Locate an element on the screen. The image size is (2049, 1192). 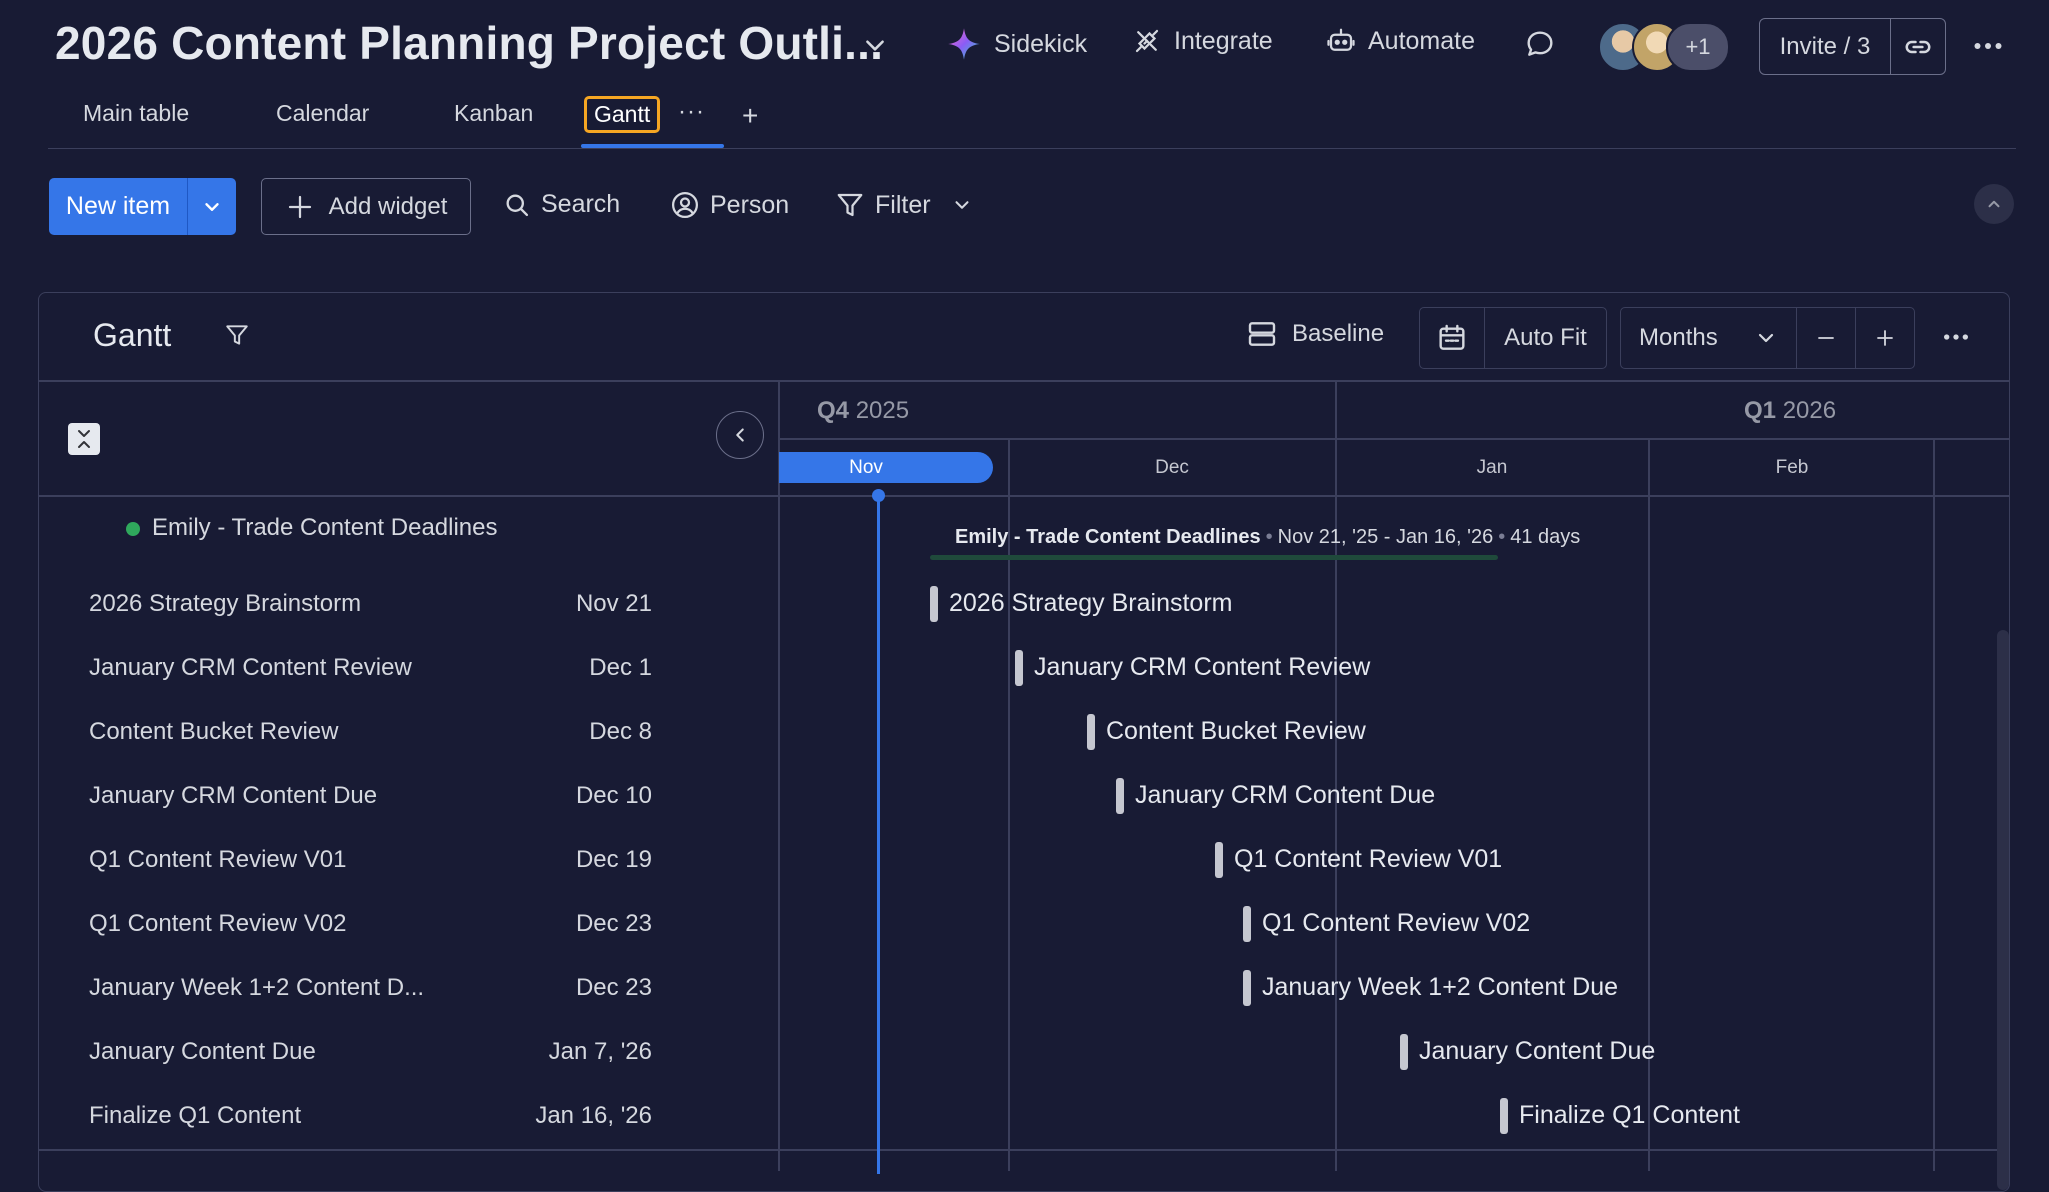
tab-main-table: Main table is located at coordinates (136, 113).